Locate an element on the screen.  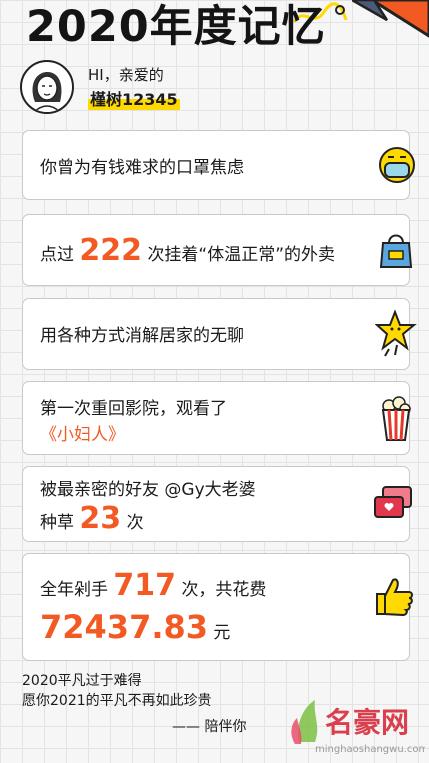
card-line2: 种草 23 次 is located at coordinates (92, 518).